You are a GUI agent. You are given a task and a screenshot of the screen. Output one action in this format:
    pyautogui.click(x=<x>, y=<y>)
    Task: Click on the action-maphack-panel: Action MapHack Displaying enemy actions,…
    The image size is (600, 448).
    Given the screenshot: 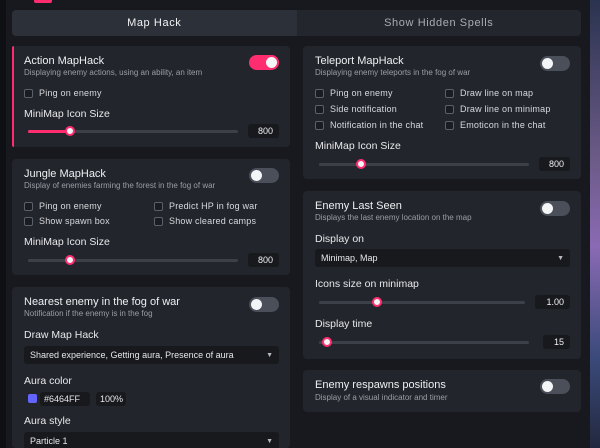 What is the action you would take?
    pyautogui.click(x=151, y=96)
    